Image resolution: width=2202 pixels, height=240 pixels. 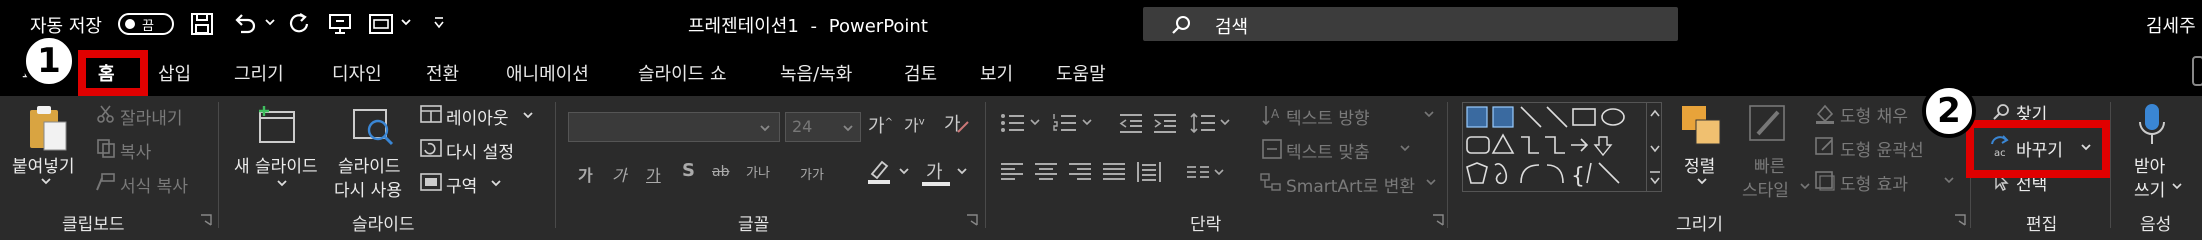 I want to click on shape-effects-dropdown-icon, so click(x=1949, y=180).